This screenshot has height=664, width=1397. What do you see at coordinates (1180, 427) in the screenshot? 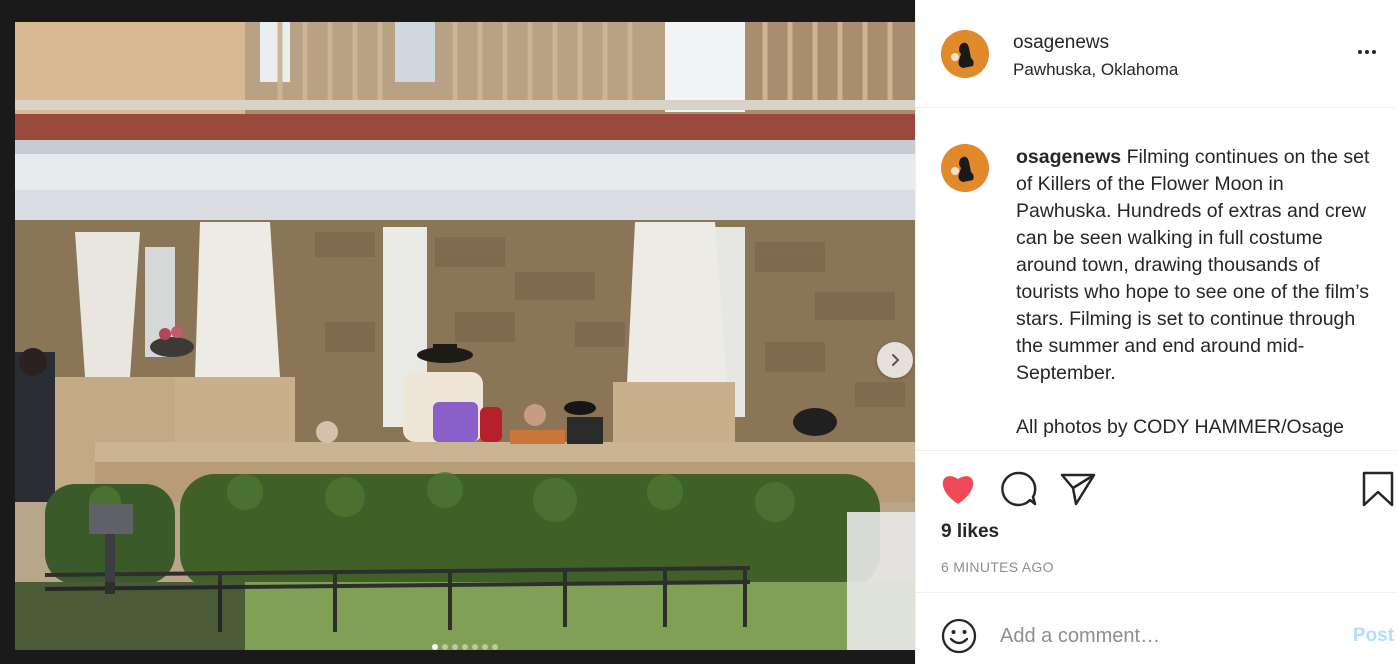
I see `caption-credit: All photos by CODY HAMMER/Osage` at bounding box center [1180, 427].